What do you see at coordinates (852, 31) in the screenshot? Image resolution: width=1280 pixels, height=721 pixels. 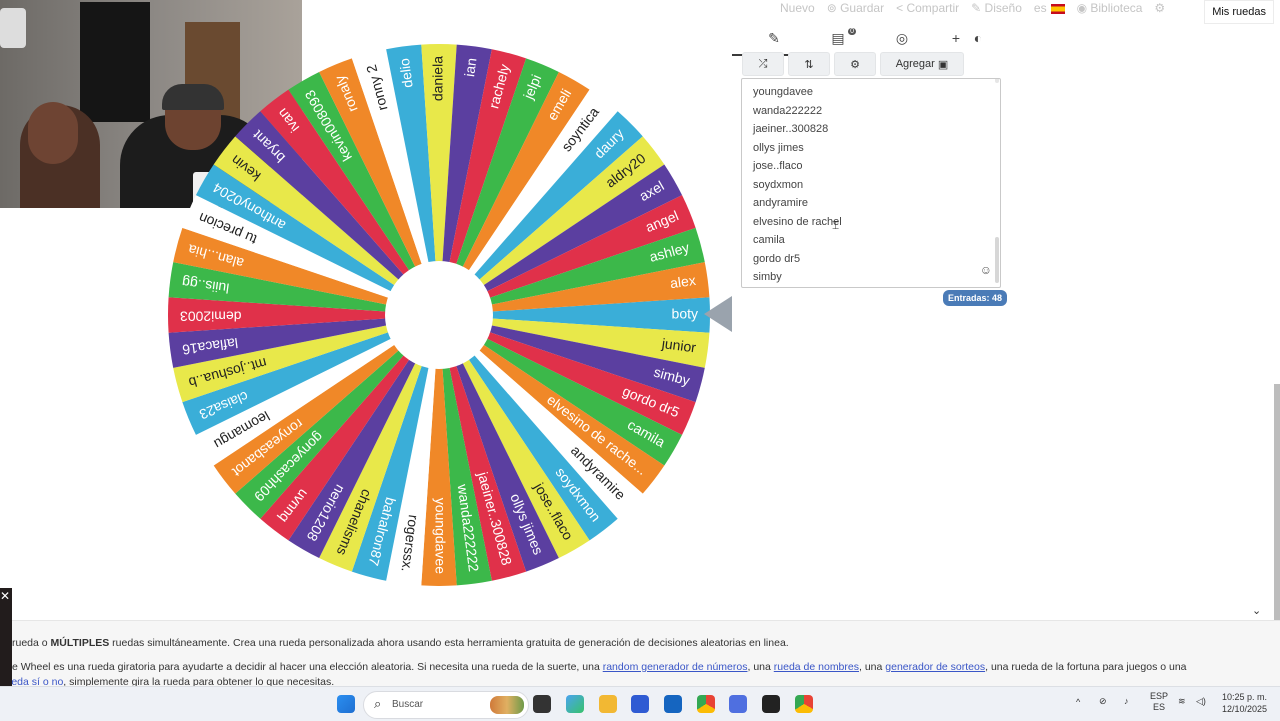 I see `results-badge: 0` at bounding box center [852, 31].